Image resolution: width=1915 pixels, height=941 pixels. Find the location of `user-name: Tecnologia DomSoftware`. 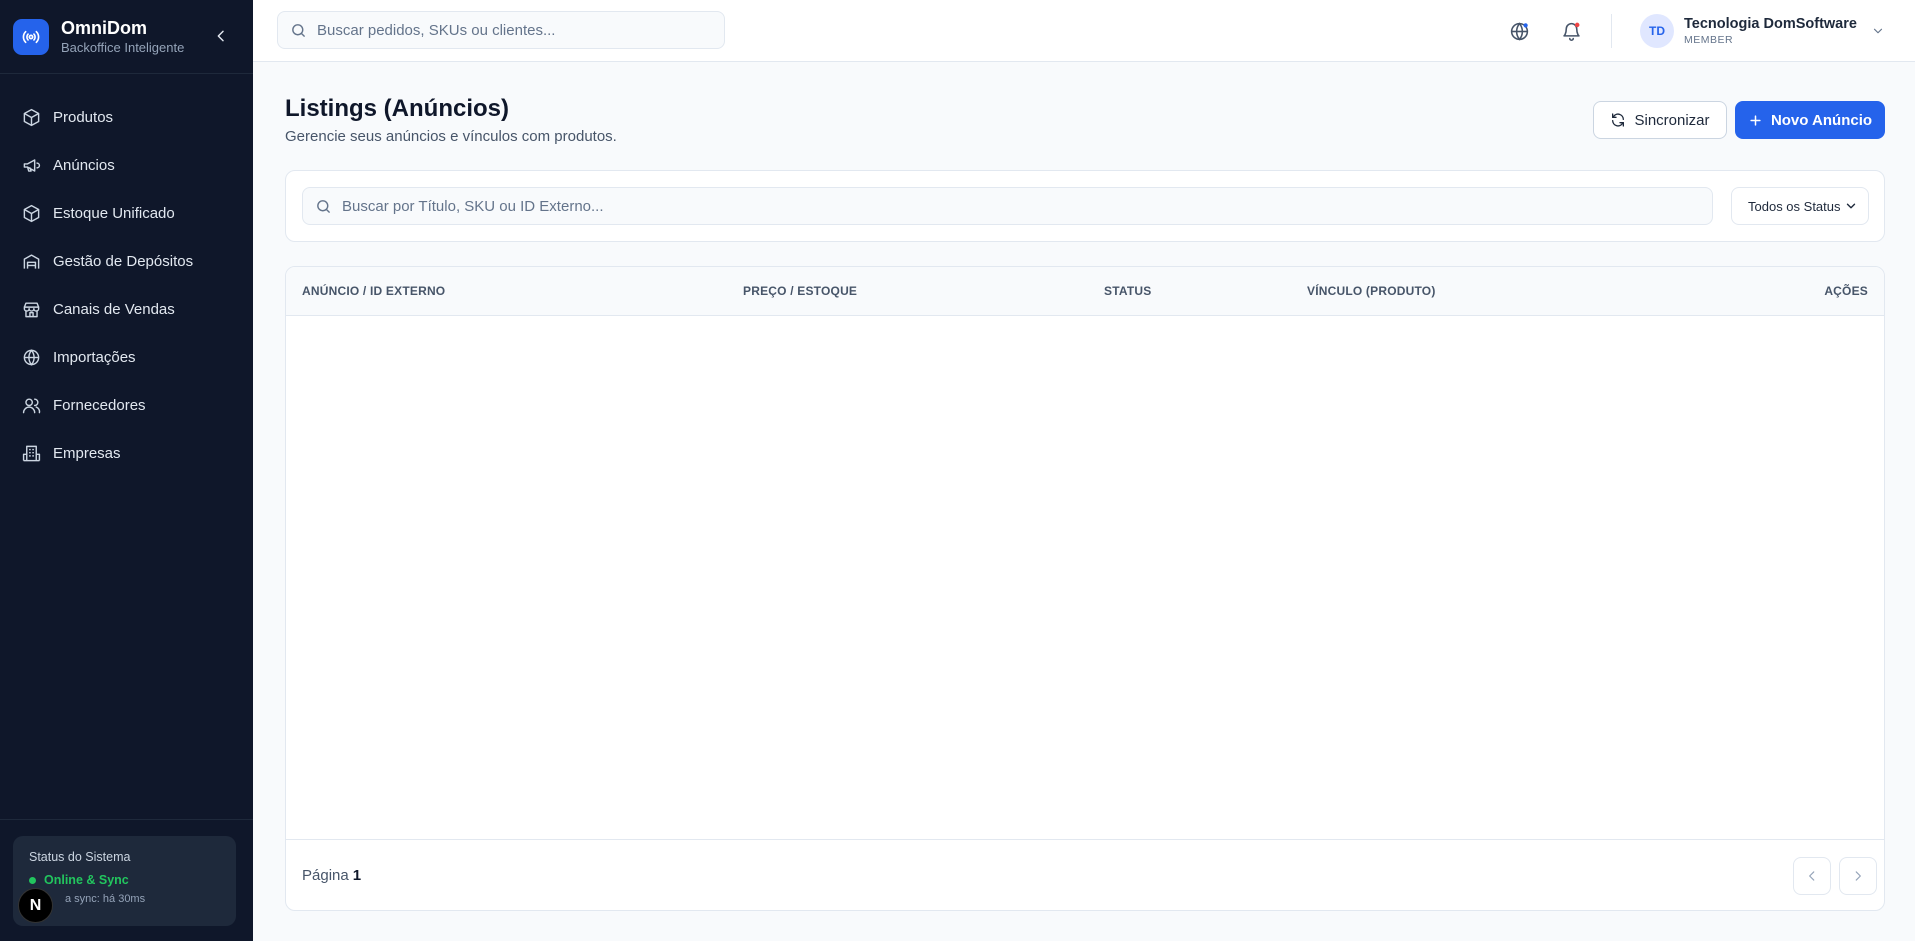

user-name: Tecnologia DomSoftware is located at coordinates (1770, 24).